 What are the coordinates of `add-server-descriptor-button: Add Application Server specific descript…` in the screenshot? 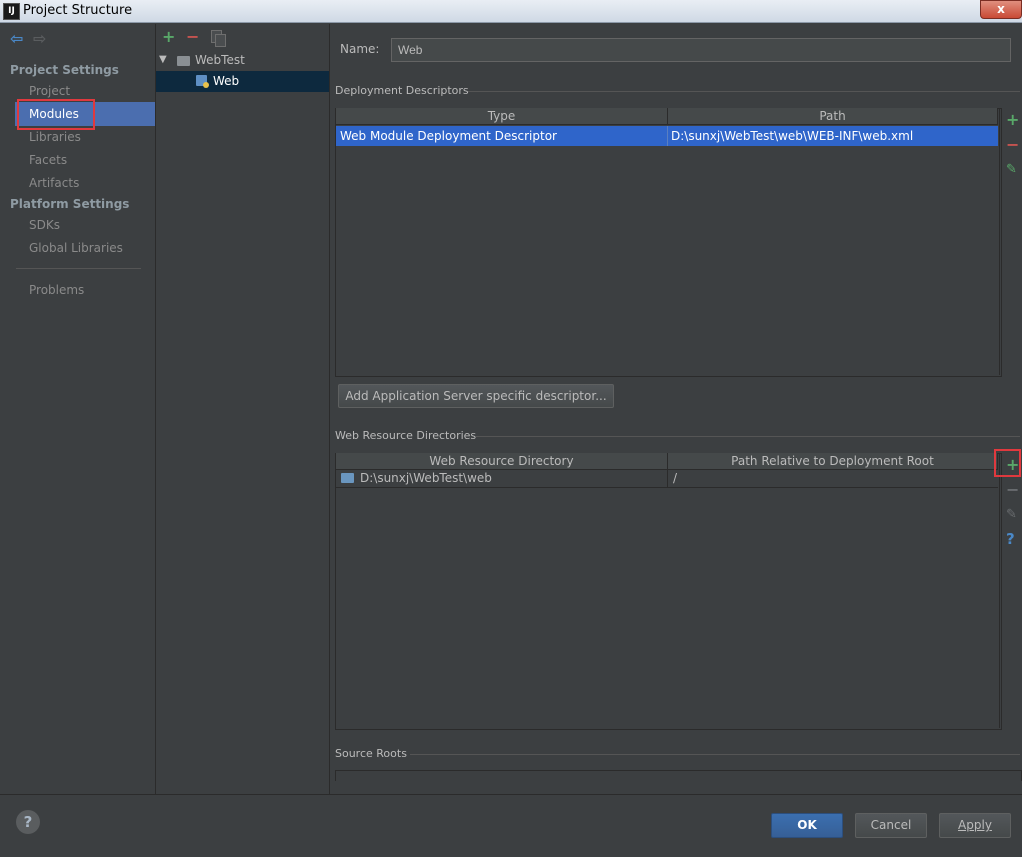 It's located at (476, 396).